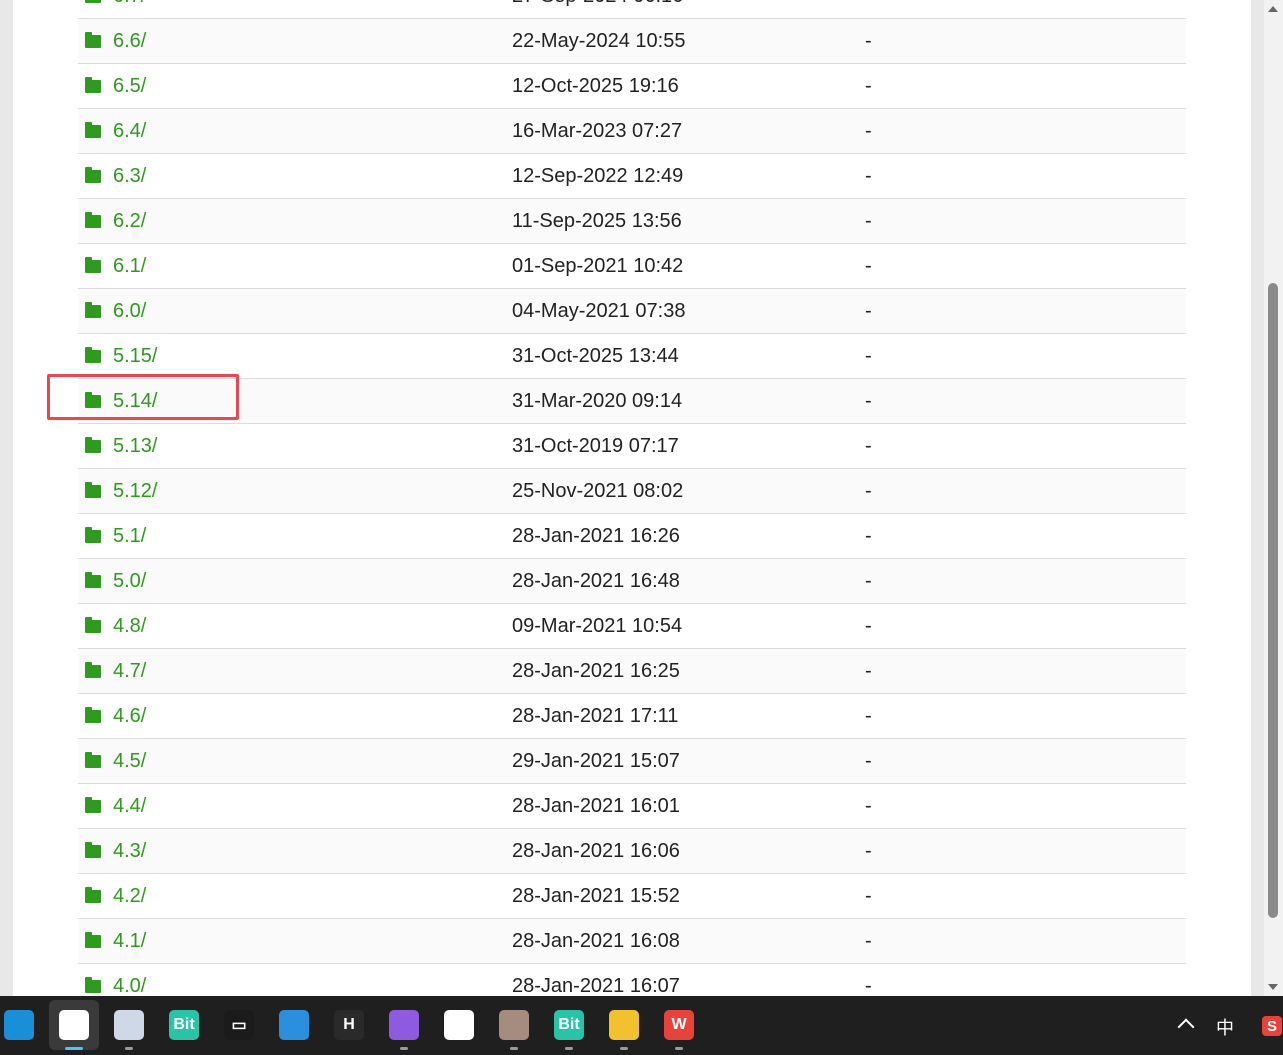 This screenshot has width=1283, height=1055. I want to click on avatar-app-icon, so click(129, 1025).